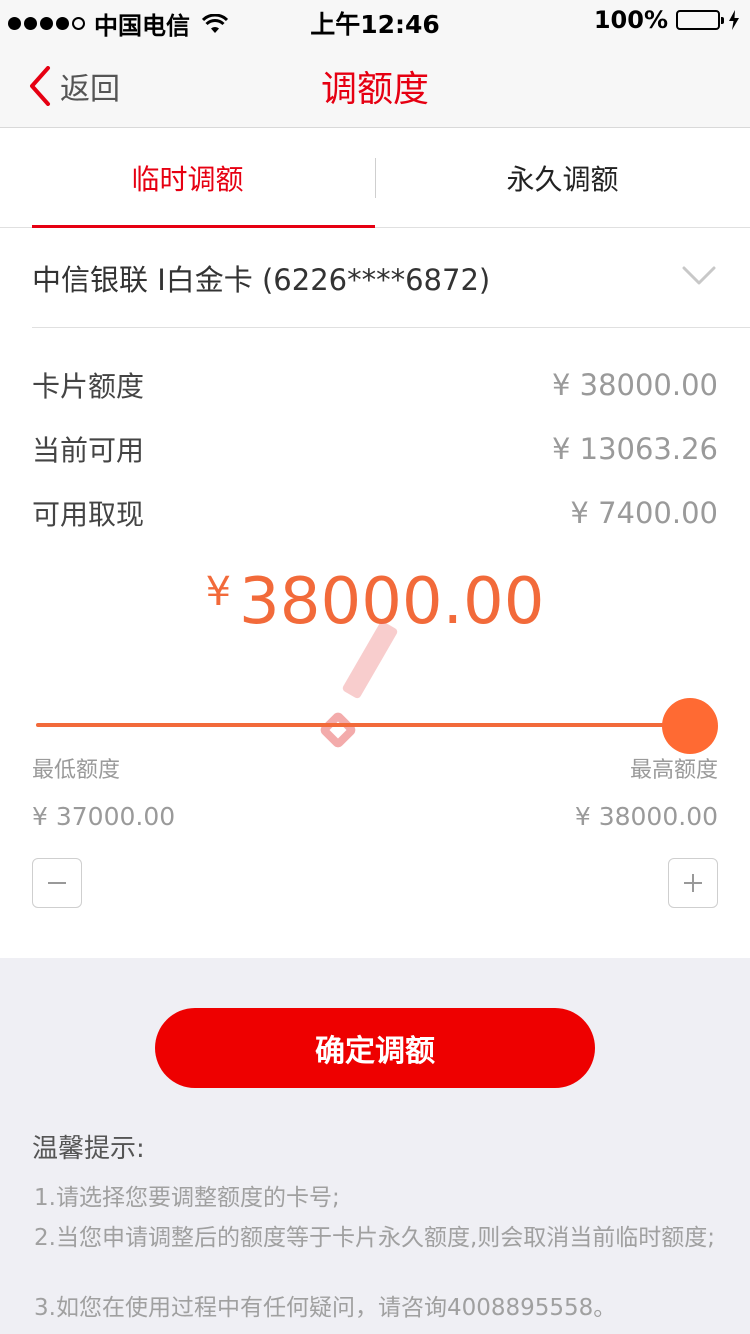  What do you see at coordinates (88, 1149) in the screenshot?
I see `tips-title: 温馨提示:` at bounding box center [88, 1149].